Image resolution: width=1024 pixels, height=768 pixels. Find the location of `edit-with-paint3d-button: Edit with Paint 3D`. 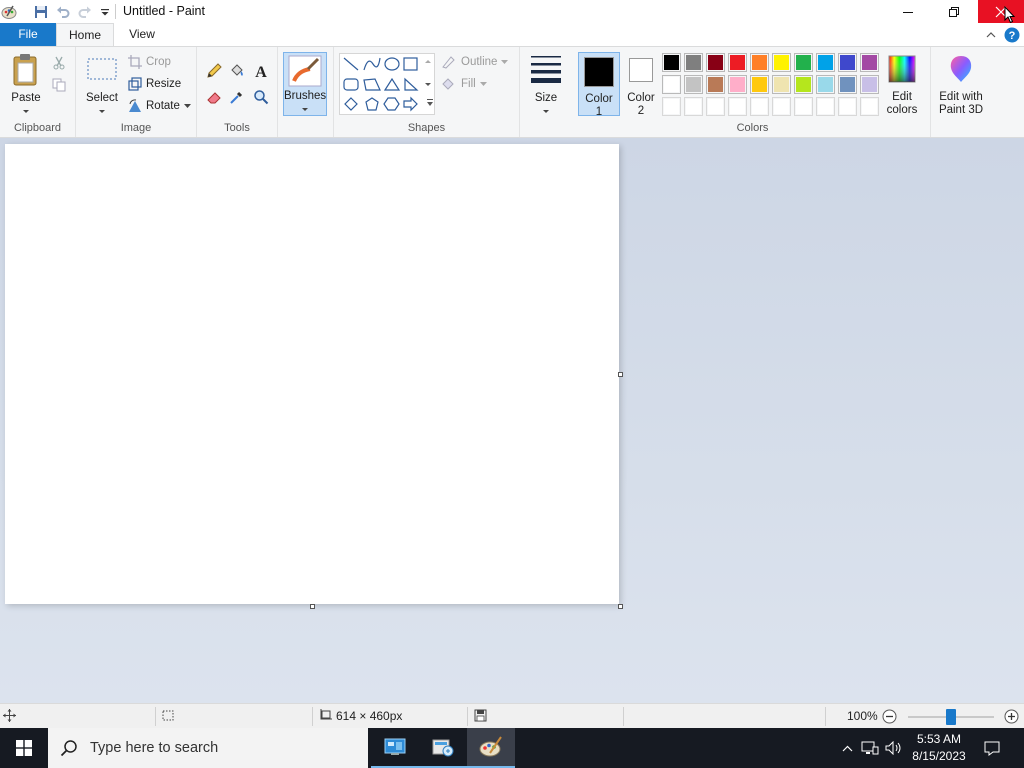

edit-with-paint3d-button: Edit with Paint 3D is located at coordinates (961, 85).